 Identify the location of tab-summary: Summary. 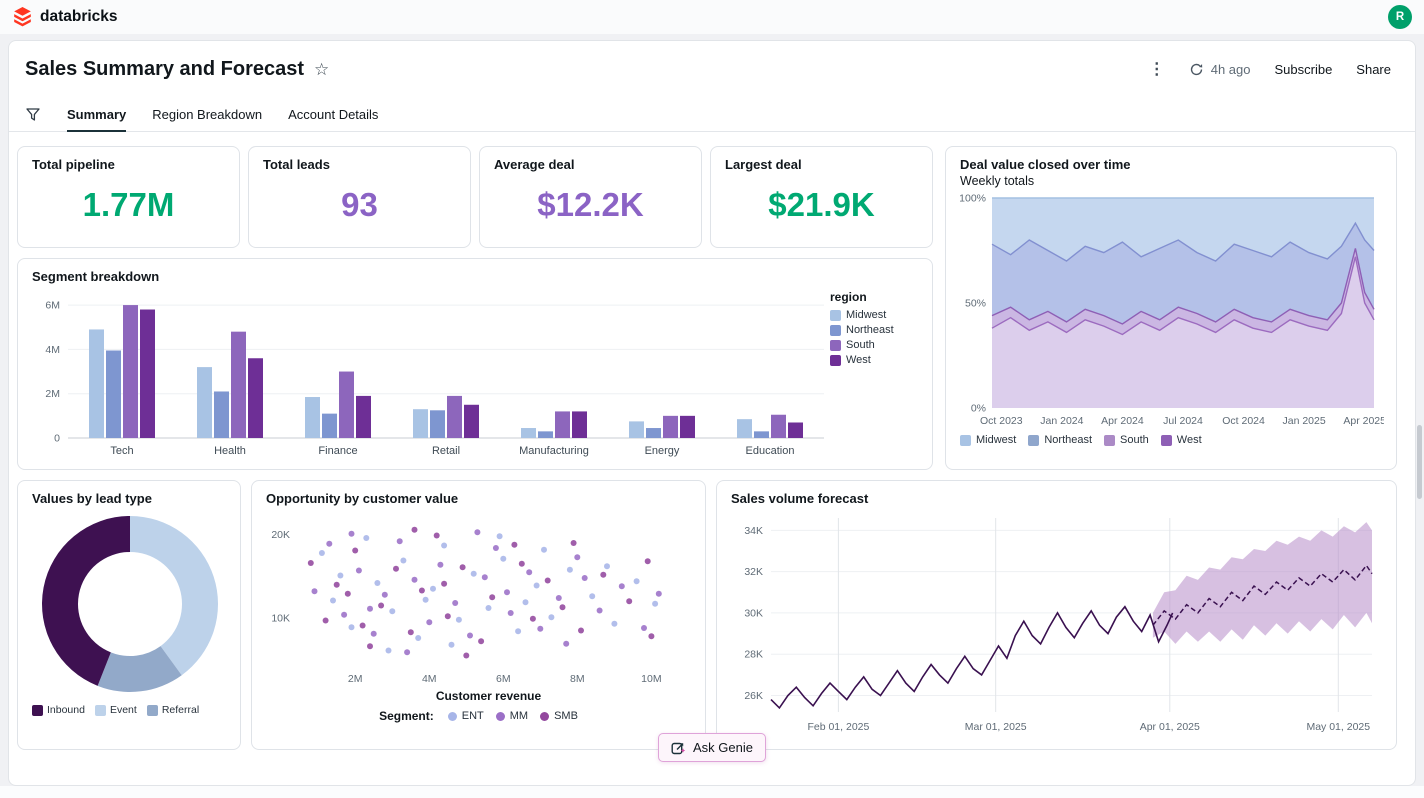
(97, 114).